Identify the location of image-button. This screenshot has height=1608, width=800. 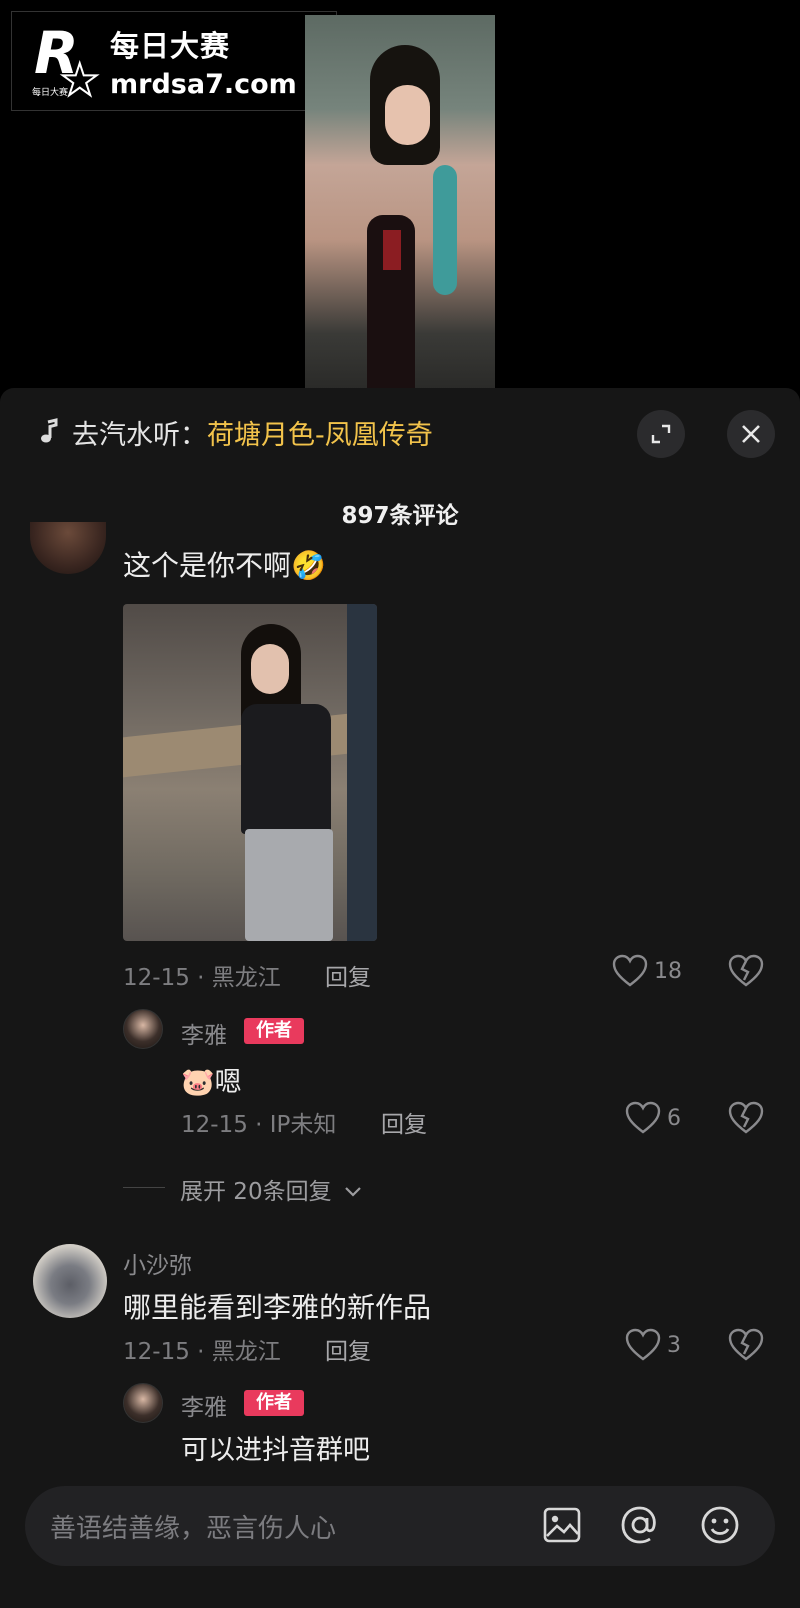
(562, 1525).